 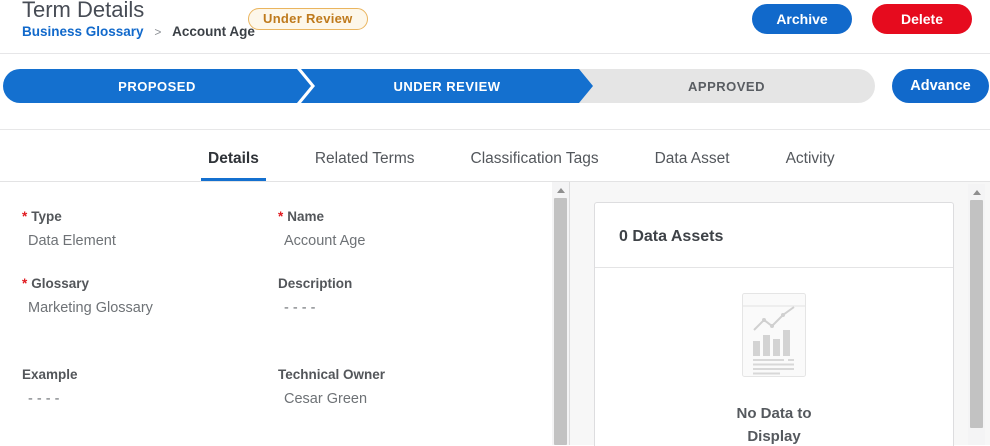 What do you see at coordinates (774, 425) in the screenshot?
I see `no-data-message: No Data to Display` at bounding box center [774, 425].